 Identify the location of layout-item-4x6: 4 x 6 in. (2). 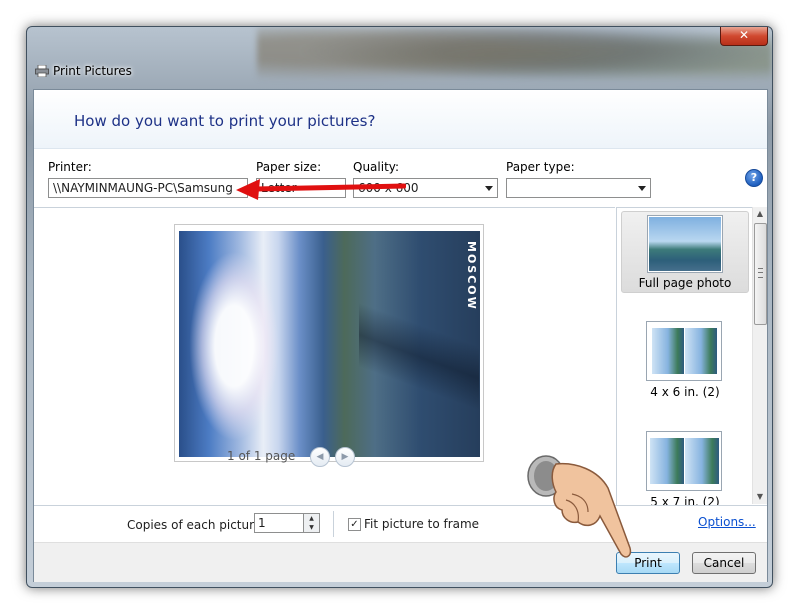
(685, 362).